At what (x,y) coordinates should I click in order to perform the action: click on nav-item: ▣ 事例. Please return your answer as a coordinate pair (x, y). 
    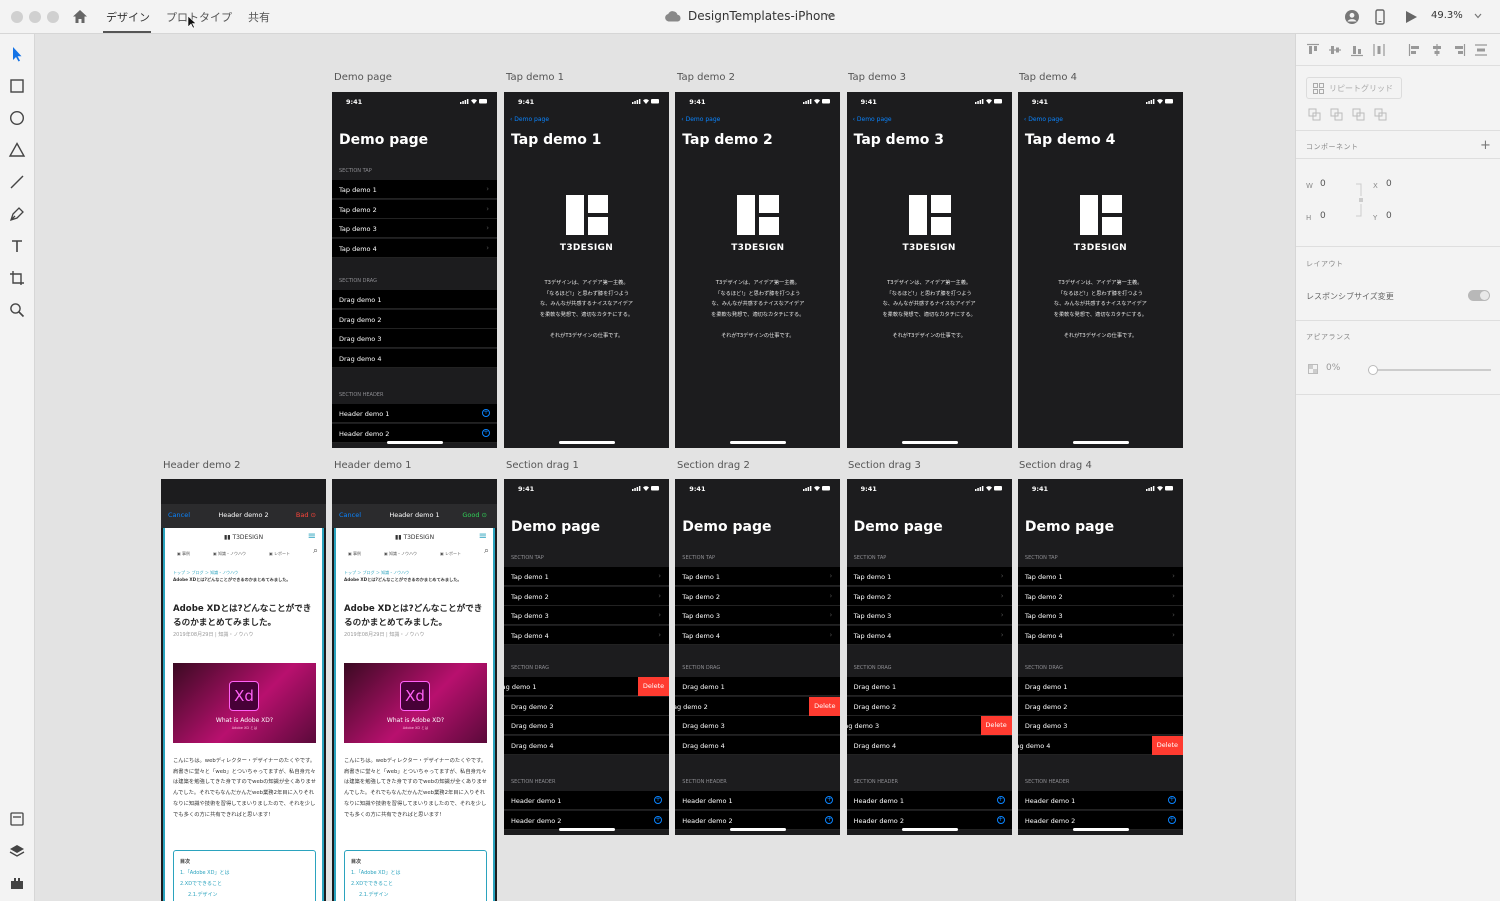
    Looking at the image, I should click on (354, 554).